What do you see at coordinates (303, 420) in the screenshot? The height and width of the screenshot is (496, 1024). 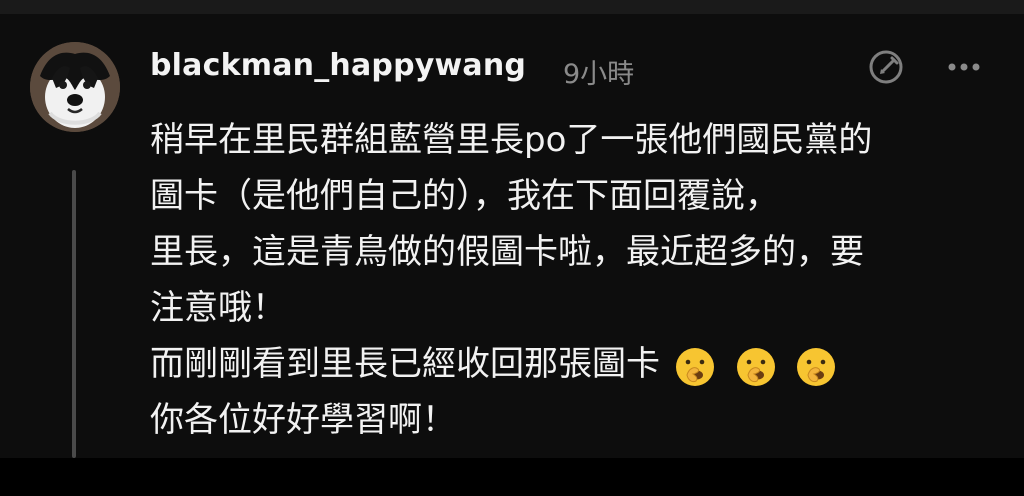 I see `comment-line: 你各位好好學習啊！` at bounding box center [303, 420].